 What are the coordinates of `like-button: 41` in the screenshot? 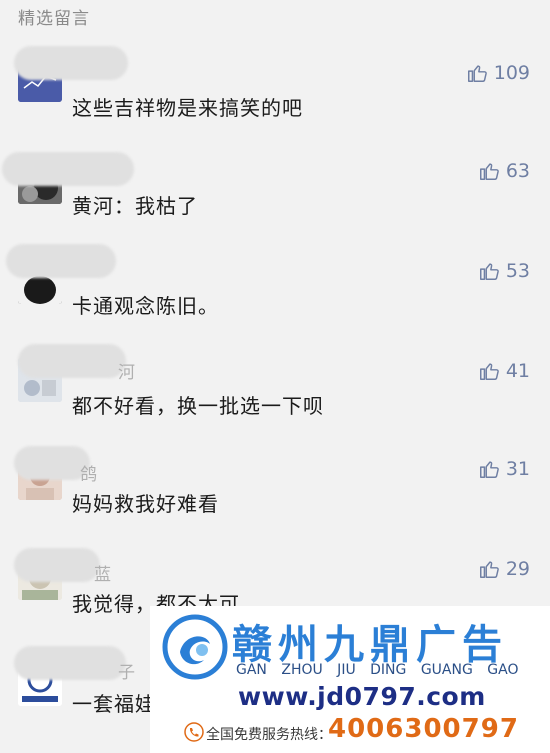 It's located at (504, 371).